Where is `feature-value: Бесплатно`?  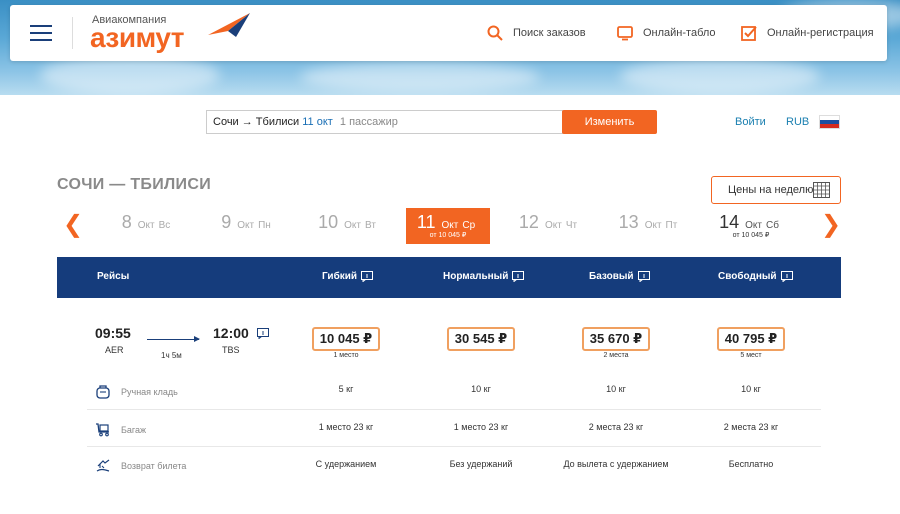 feature-value: Бесплатно is located at coordinates (751, 464).